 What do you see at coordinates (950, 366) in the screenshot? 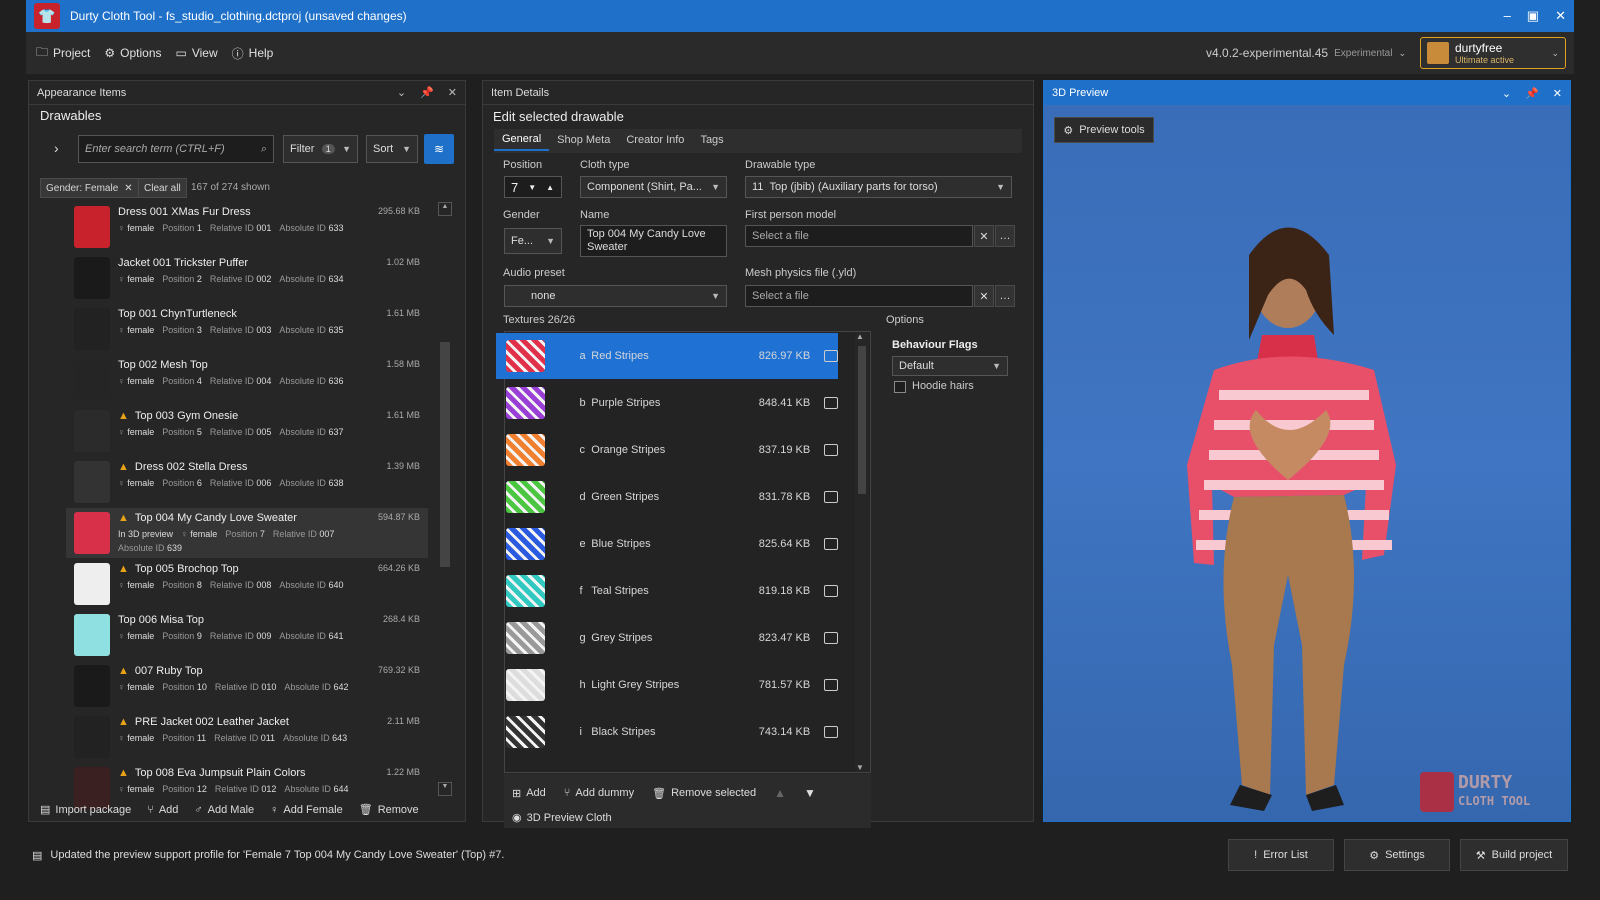
I see `behaviour-flags-select: Default ▼` at bounding box center [950, 366].